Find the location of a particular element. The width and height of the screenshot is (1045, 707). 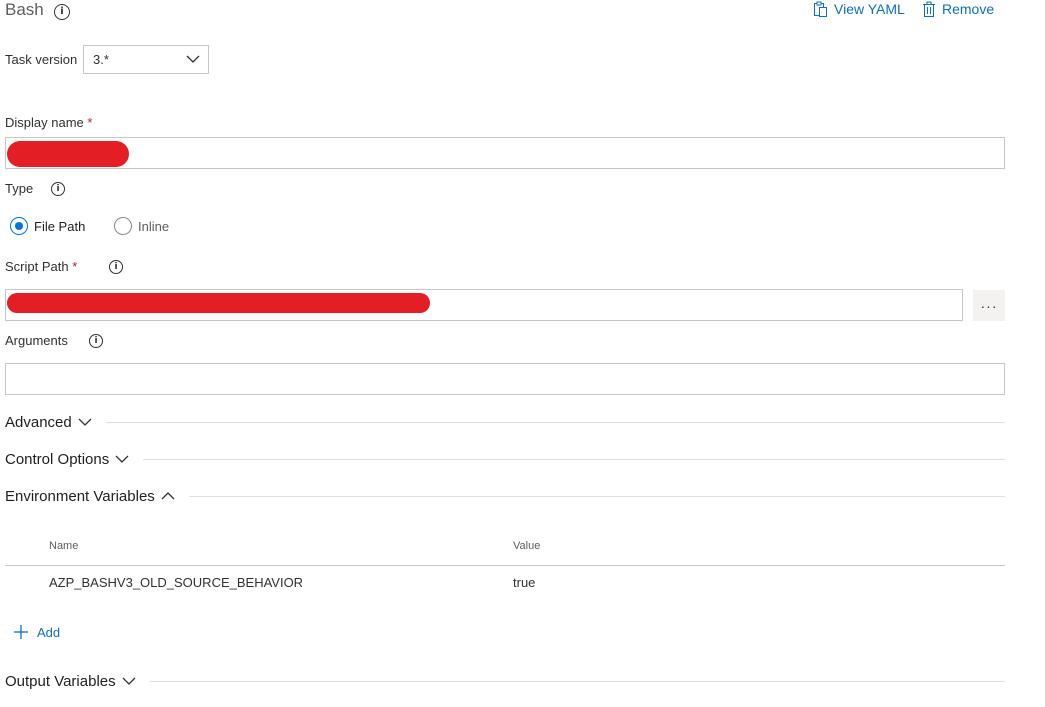

environment-variables-toggle: Environment Variables is located at coordinates (90, 496).